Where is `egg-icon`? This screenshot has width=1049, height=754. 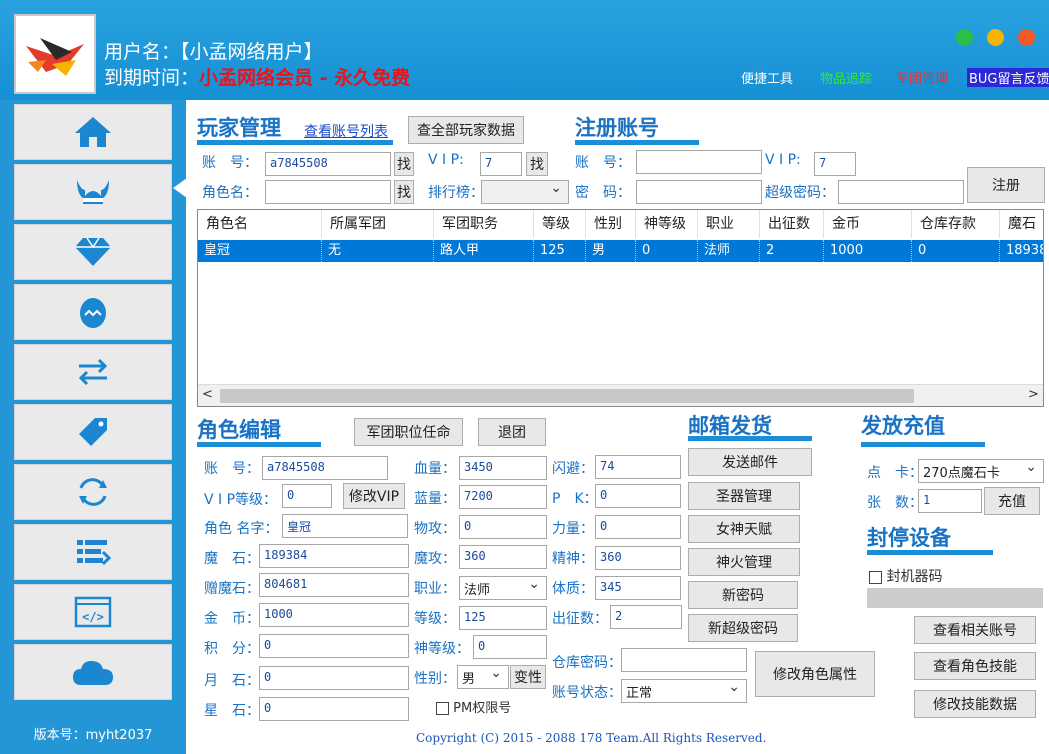 egg-icon is located at coordinates (93, 313).